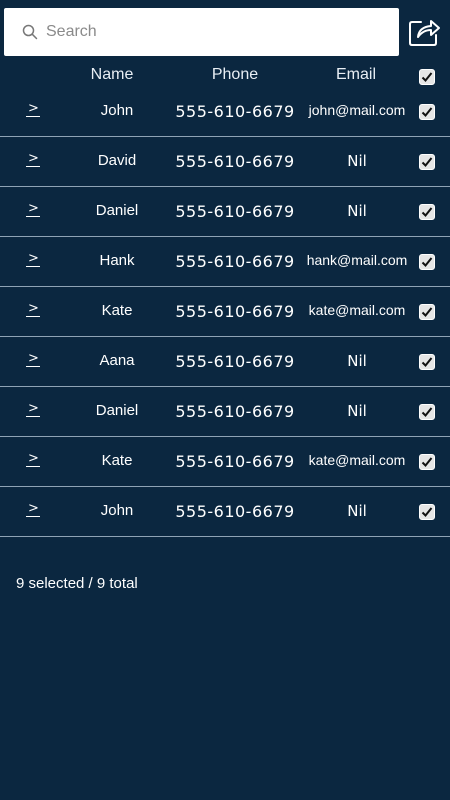 The height and width of the screenshot is (800, 450). I want to click on search-input, so click(215, 32).